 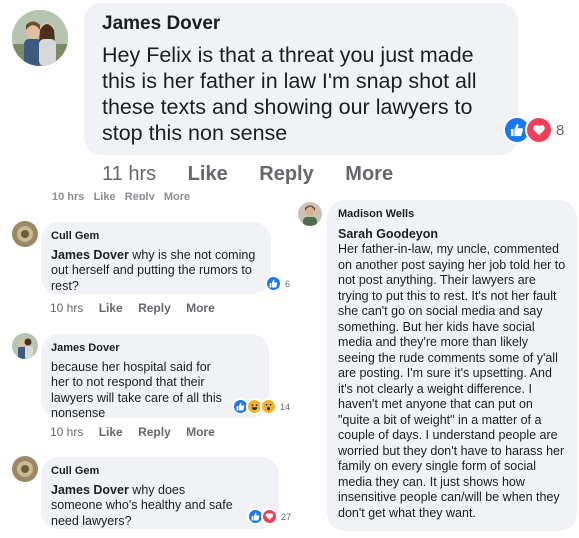 I want to click on reaction-summary: 6, so click(x=277, y=283).